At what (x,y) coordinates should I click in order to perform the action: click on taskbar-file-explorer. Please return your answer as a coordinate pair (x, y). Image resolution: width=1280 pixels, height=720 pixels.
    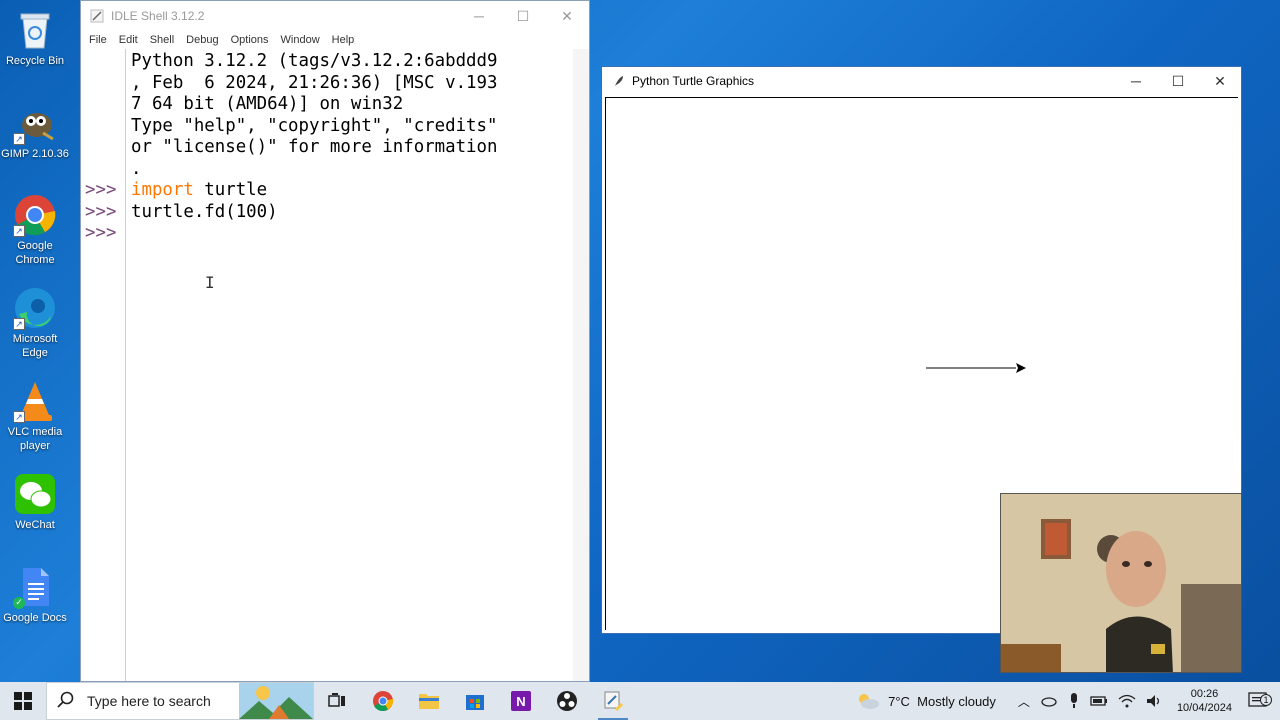
    Looking at the image, I should click on (429, 701).